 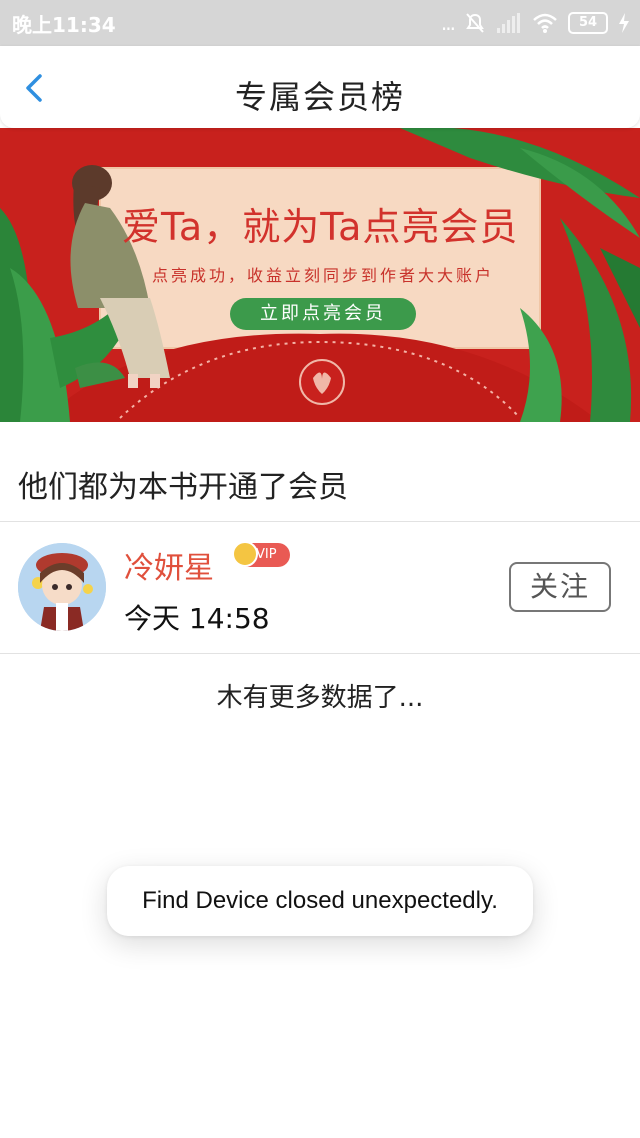 I want to click on member-list-item: 冷妍星 VIP 今天 14:58 关注, so click(x=320, y=588).